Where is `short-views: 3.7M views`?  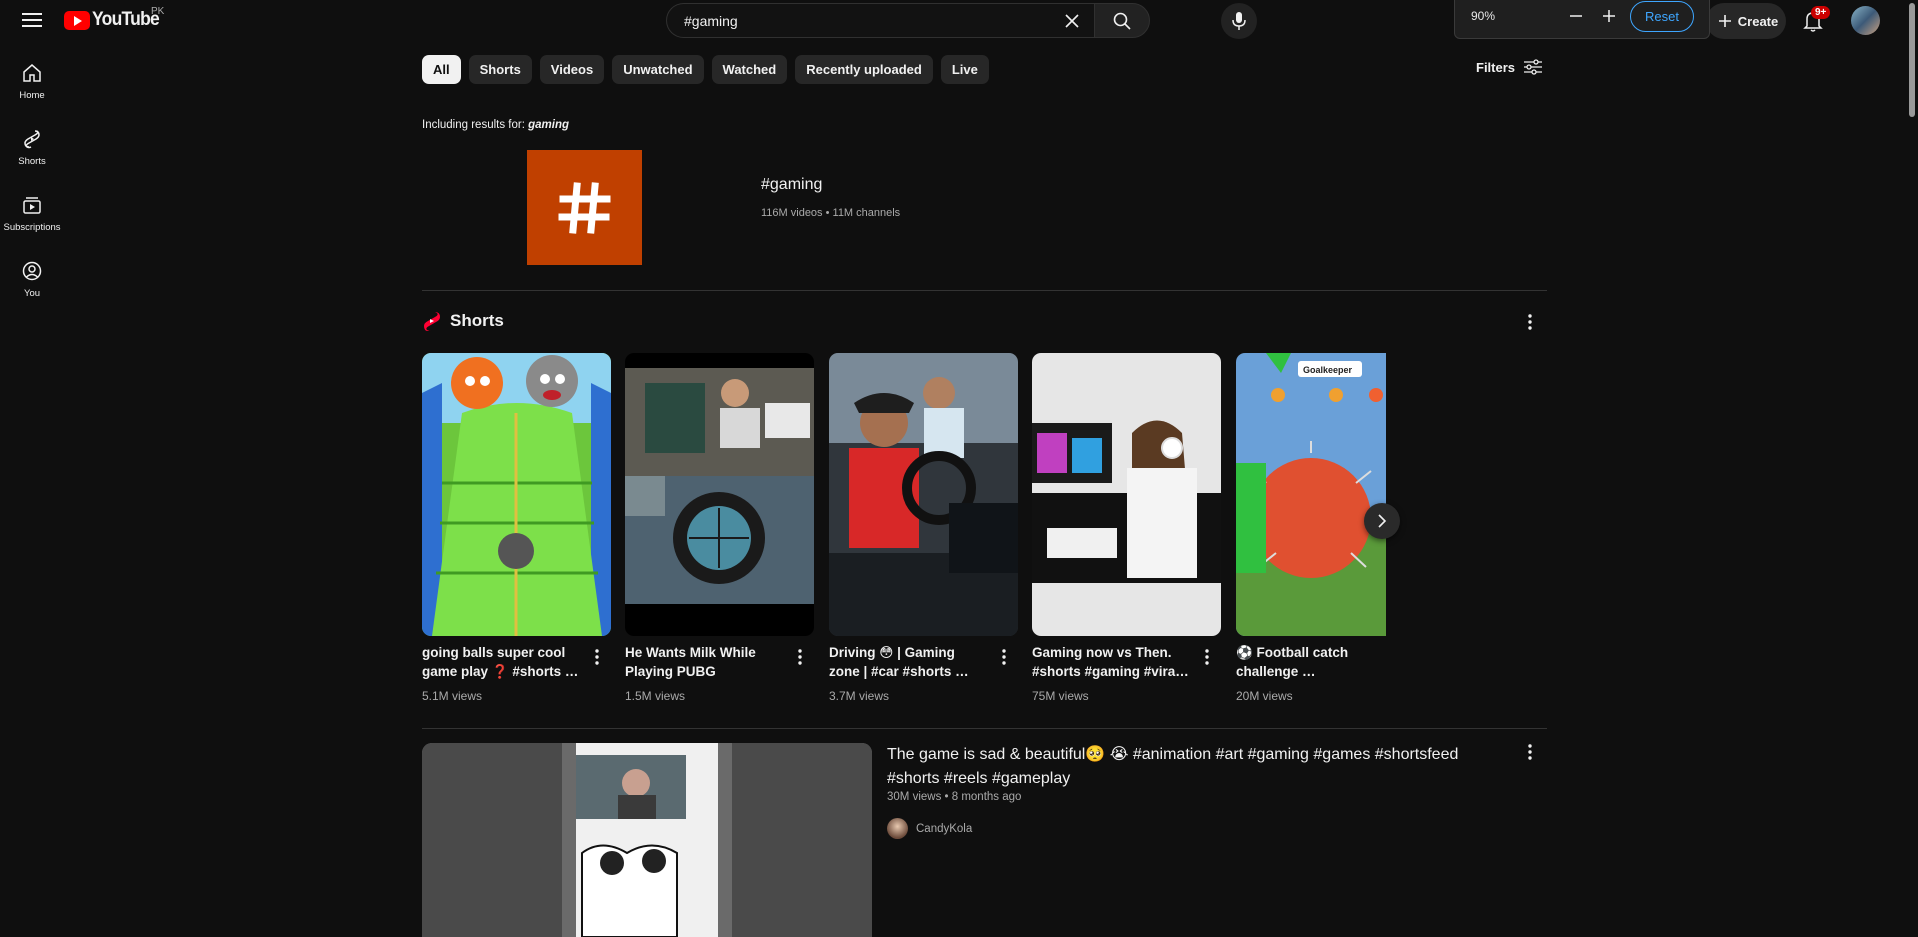
short-views: 3.7M views is located at coordinates (859, 696).